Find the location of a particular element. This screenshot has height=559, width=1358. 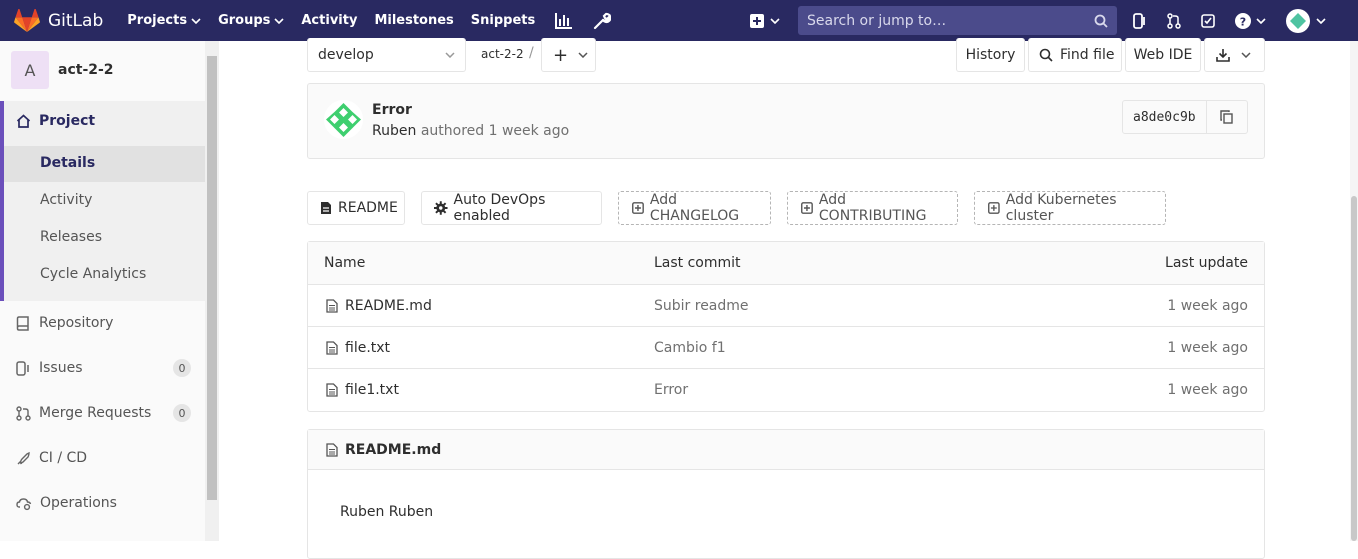

sidebar-item-label: Issues is located at coordinates (61, 368).